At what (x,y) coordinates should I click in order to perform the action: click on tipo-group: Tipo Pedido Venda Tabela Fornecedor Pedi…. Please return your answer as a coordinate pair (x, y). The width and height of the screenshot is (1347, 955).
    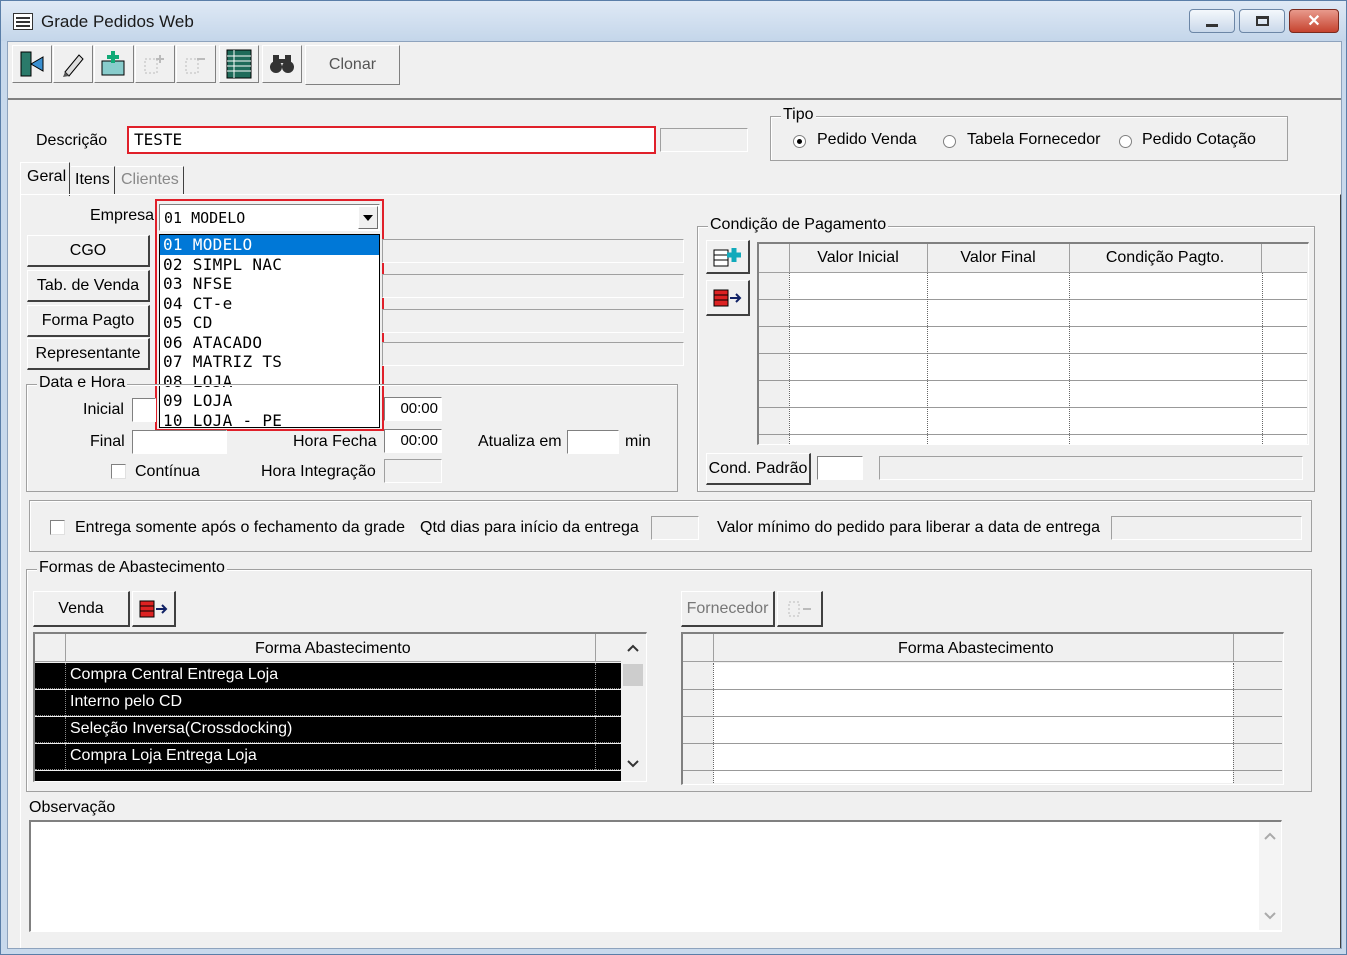
    Looking at the image, I should click on (1029, 133).